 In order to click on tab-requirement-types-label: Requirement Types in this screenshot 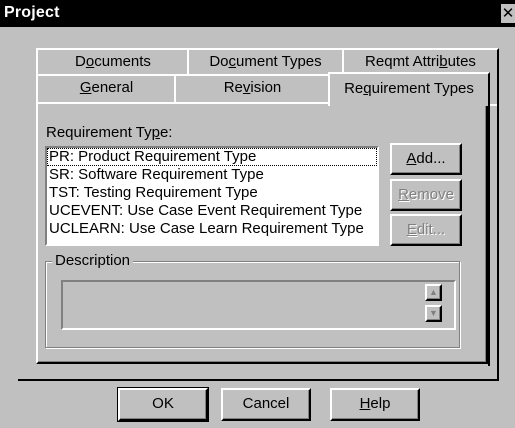, I will do `click(409, 88)`.